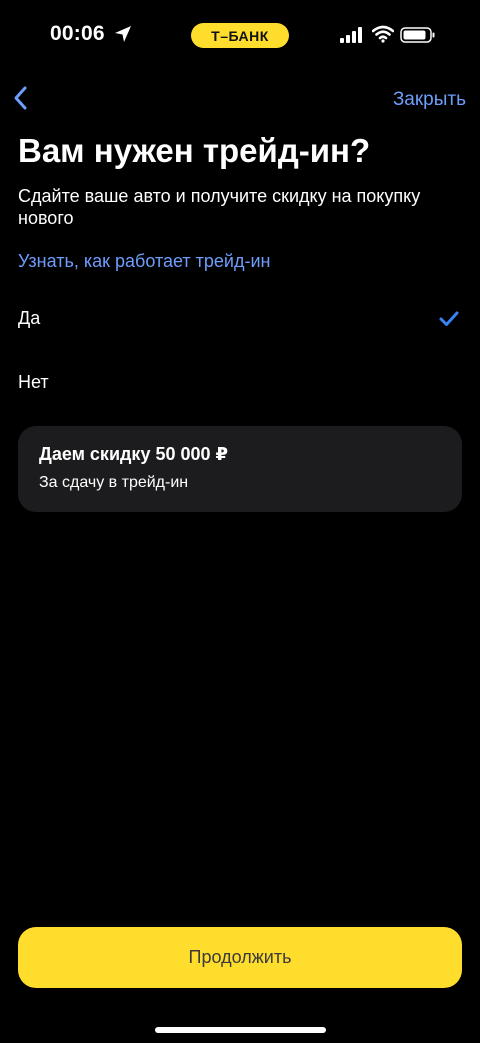  Describe the element at coordinates (383, 34) in the screenshot. I see `wifi-icon` at that location.